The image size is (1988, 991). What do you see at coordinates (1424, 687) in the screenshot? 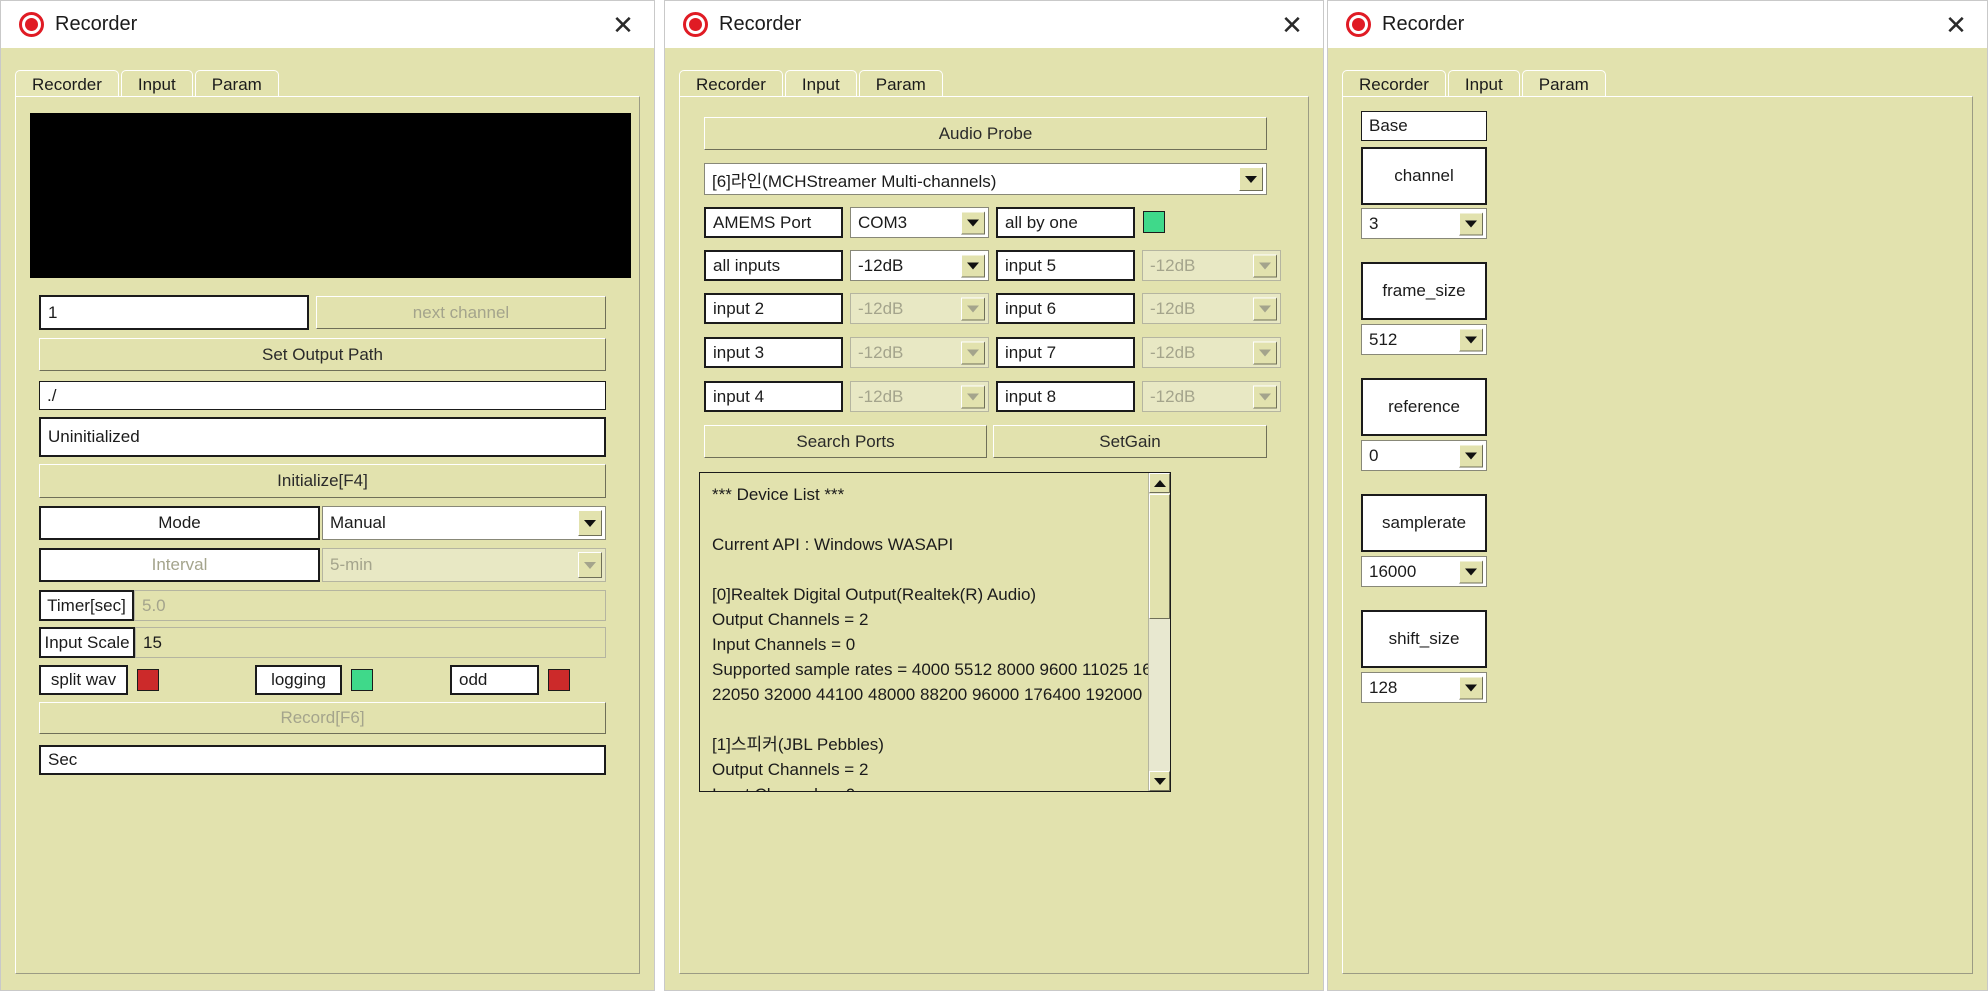
I see `shift-size-select: 128` at bounding box center [1424, 687].